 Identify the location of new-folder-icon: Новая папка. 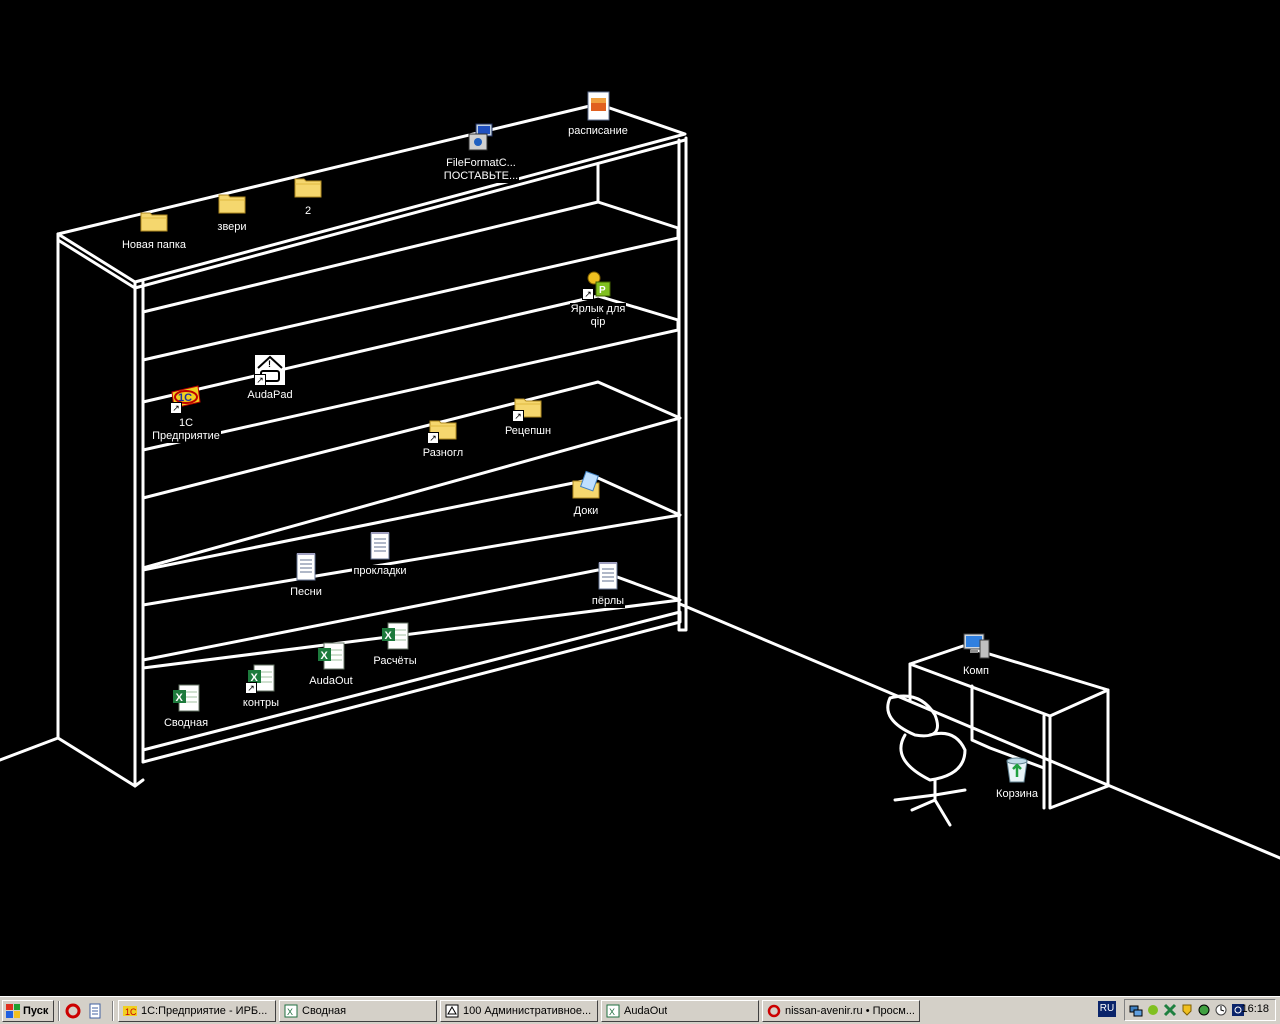
(154, 228).